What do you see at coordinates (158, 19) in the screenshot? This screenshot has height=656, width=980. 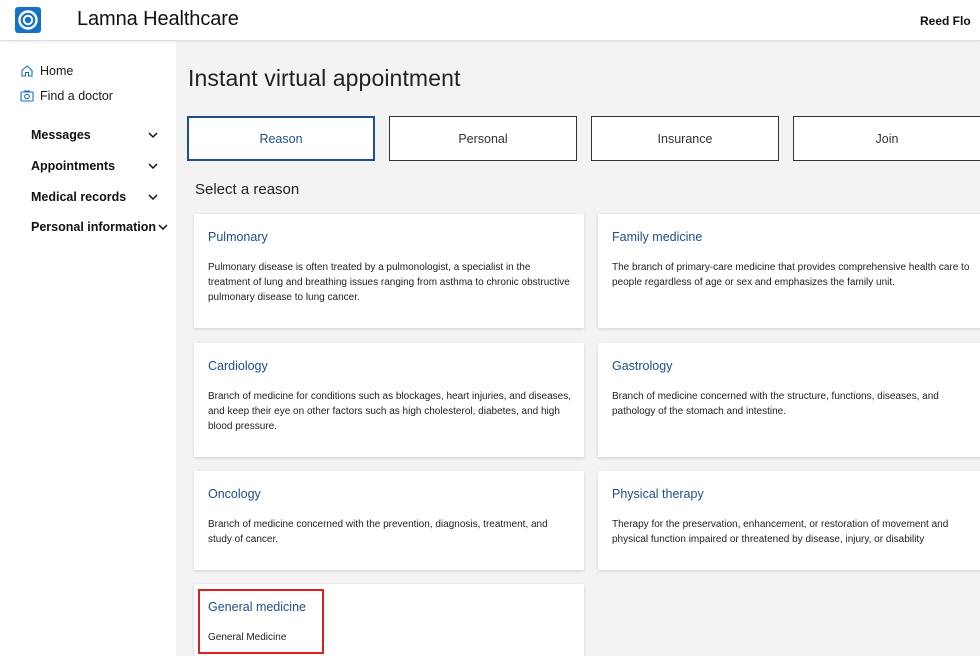 I see `brand-name: Lamna Healthcare` at bounding box center [158, 19].